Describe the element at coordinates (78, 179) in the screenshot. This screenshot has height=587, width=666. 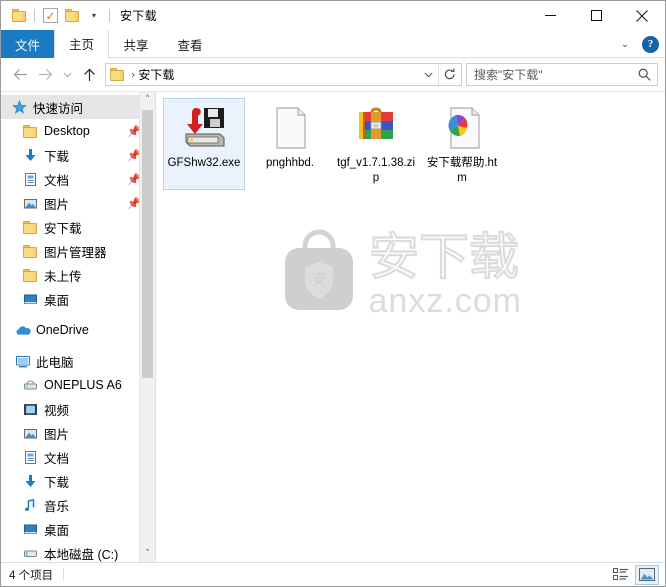
I see `sidebar-item-documents-qa: 文档 📌` at that location.